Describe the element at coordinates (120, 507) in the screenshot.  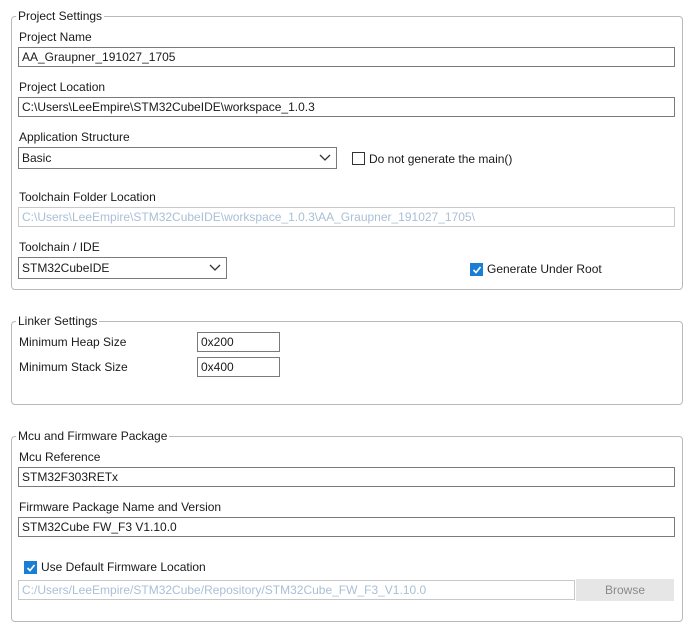
I see `firmware-package-label: Firmware Package Name and Version` at that location.